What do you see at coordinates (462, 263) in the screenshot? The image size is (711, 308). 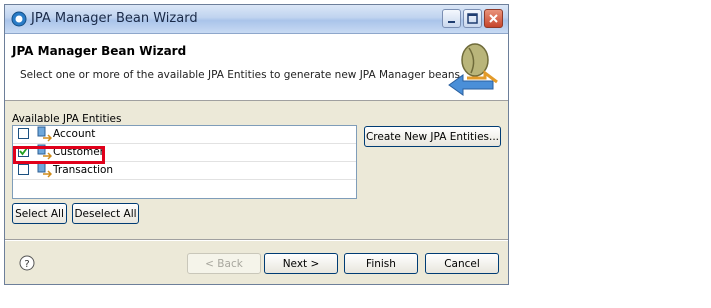 I see `cancel-button: Cancel` at bounding box center [462, 263].